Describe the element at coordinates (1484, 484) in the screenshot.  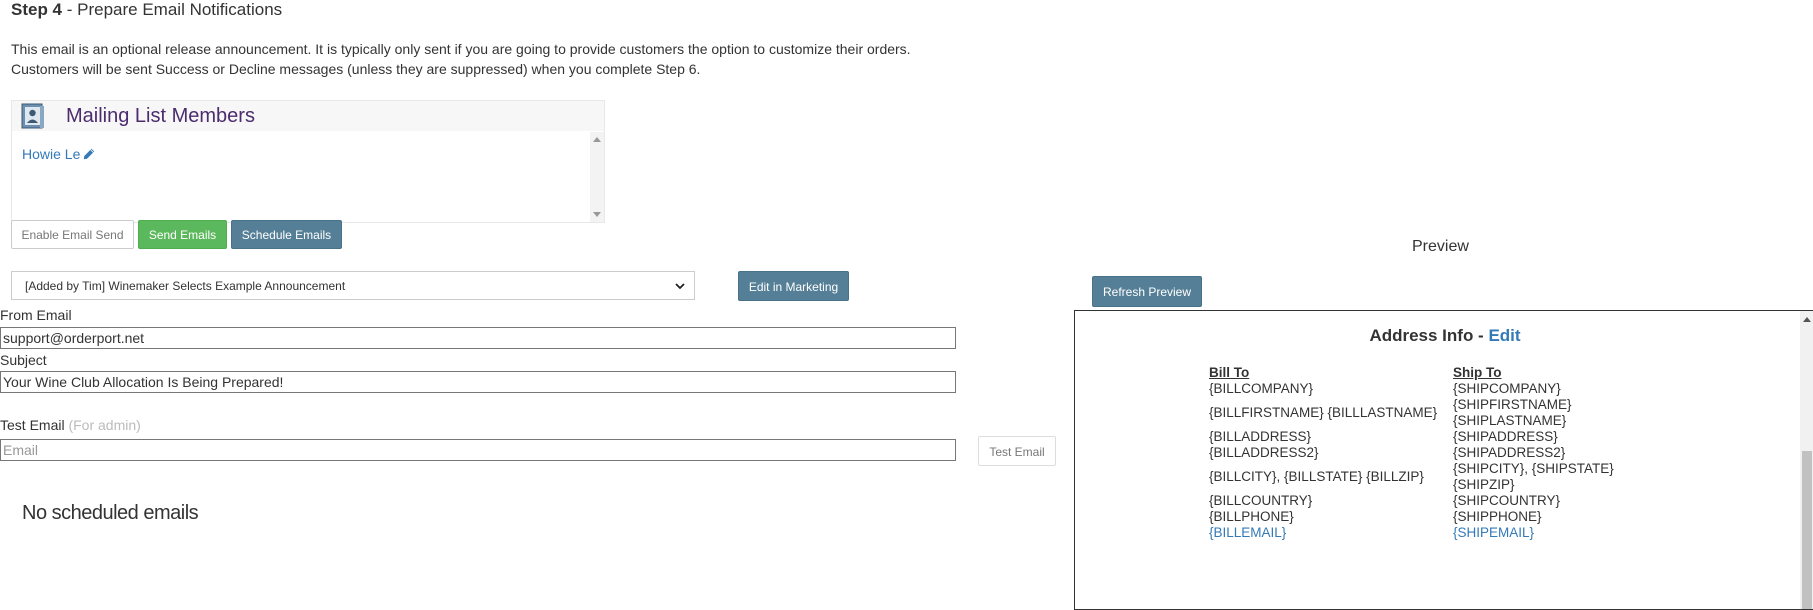
I see `ship-zip: {SHIPZIP}` at that location.